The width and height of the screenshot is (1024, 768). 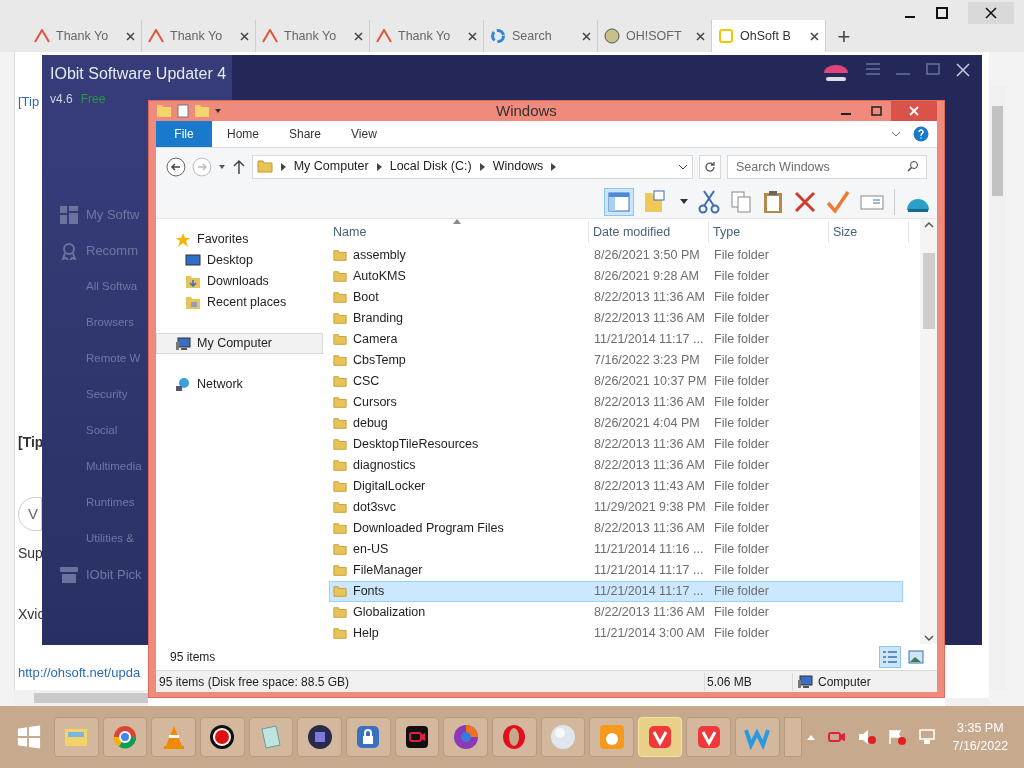 What do you see at coordinates (239, 239) in the screenshot?
I see `nav-pane-item: Favorites` at bounding box center [239, 239].